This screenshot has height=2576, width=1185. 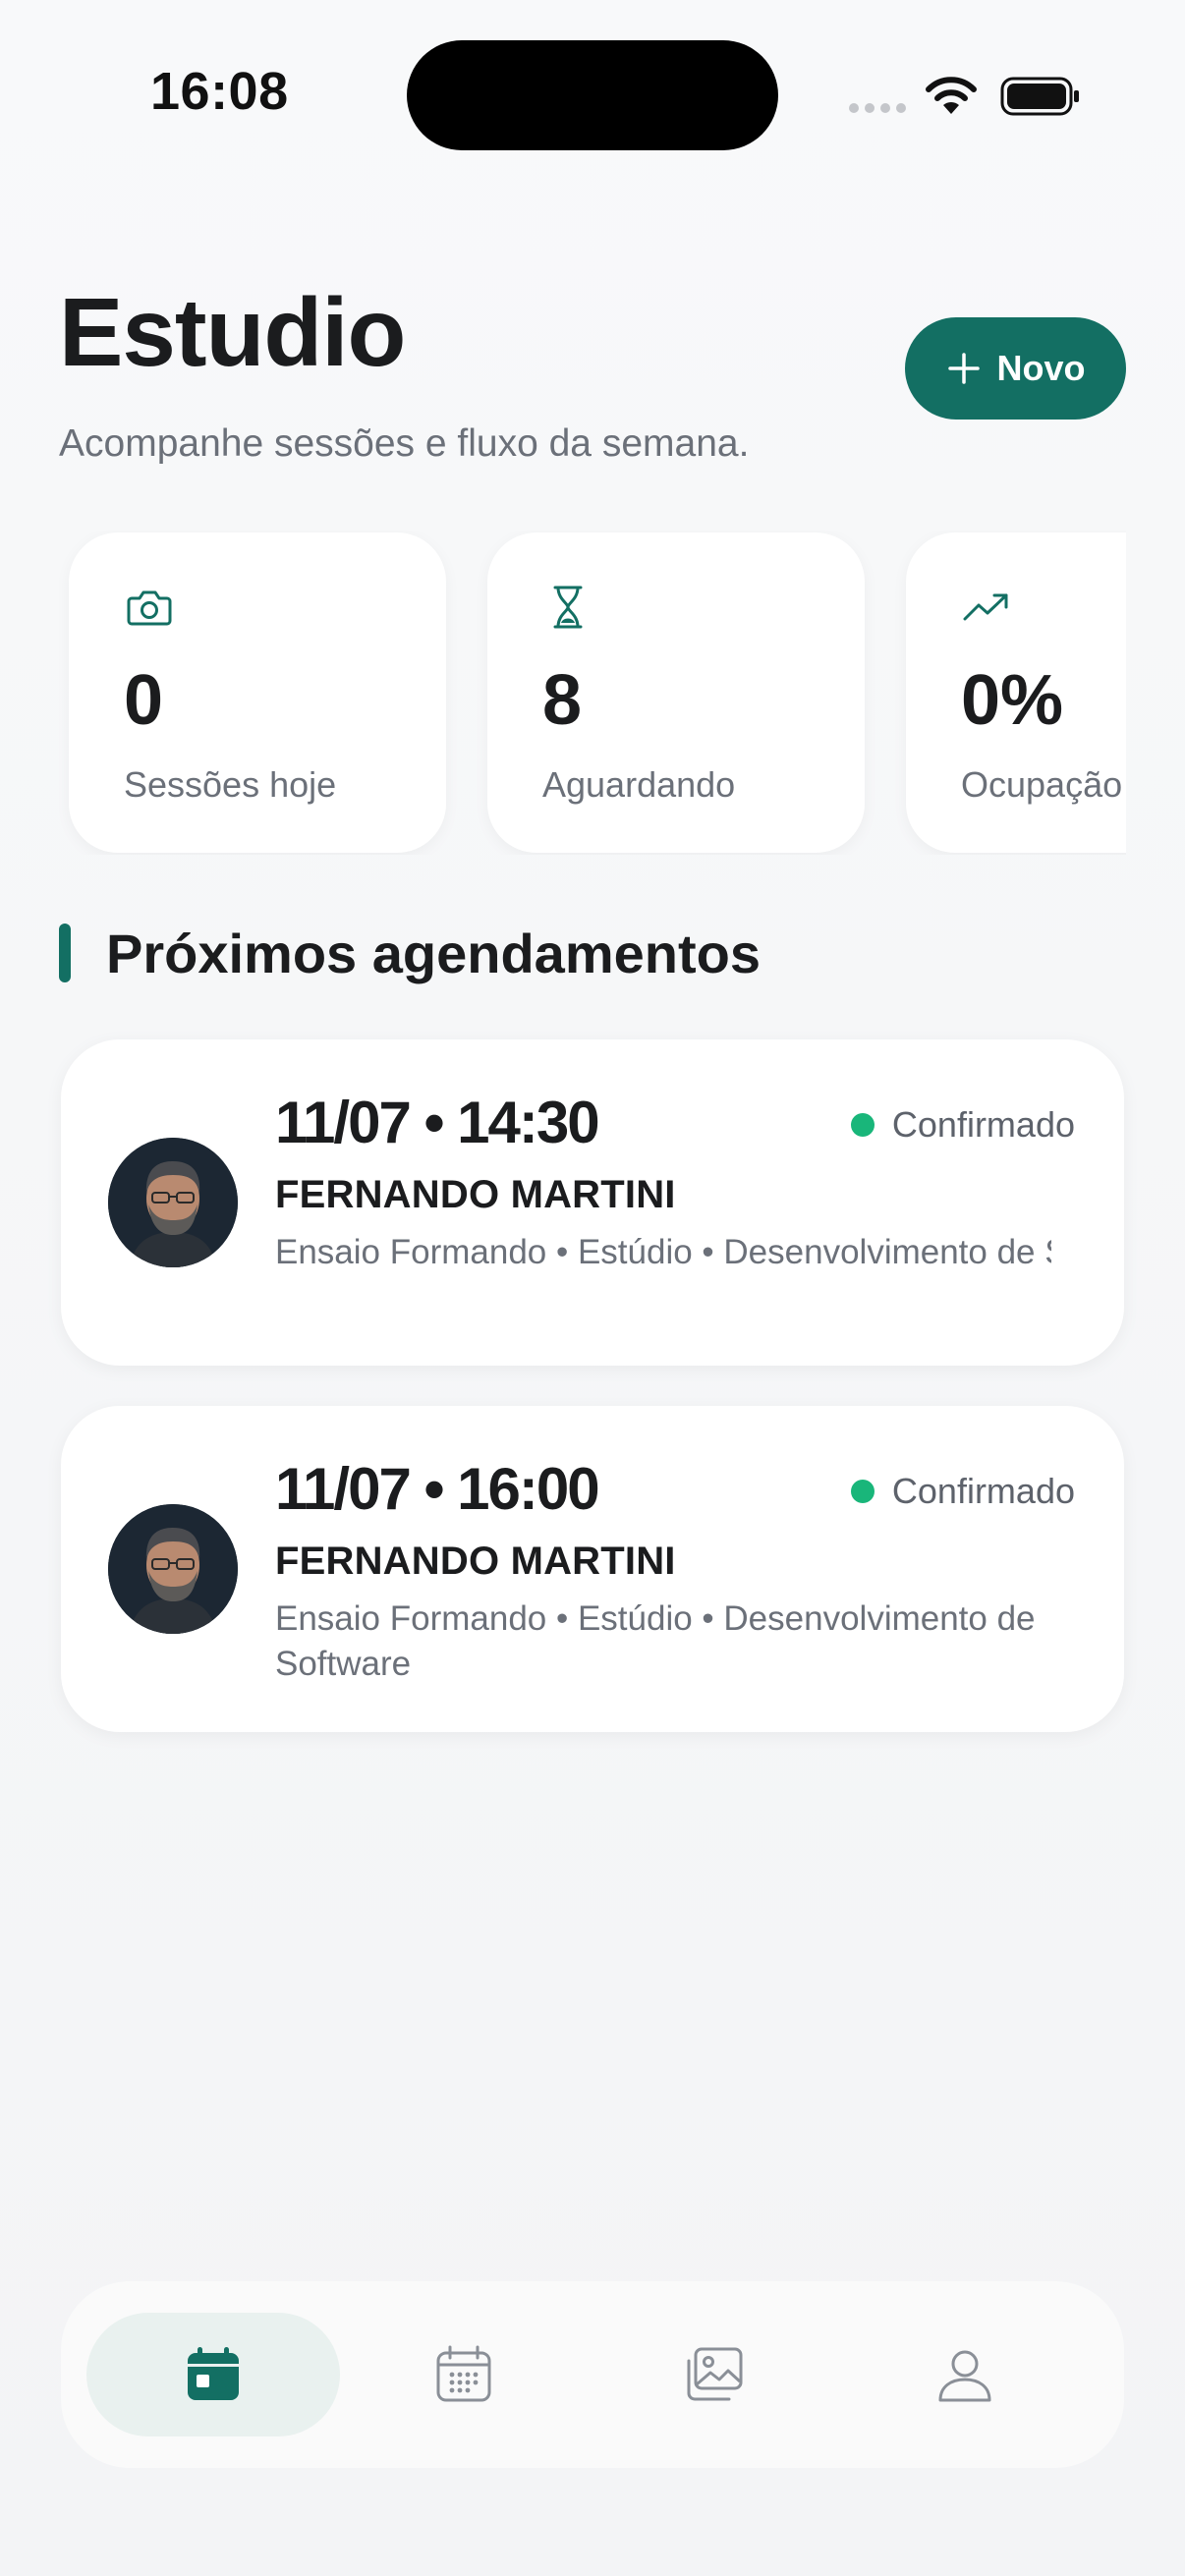 What do you see at coordinates (434, 953) in the screenshot?
I see `section-title: Próximos agendamentos` at bounding box center [434, 953].